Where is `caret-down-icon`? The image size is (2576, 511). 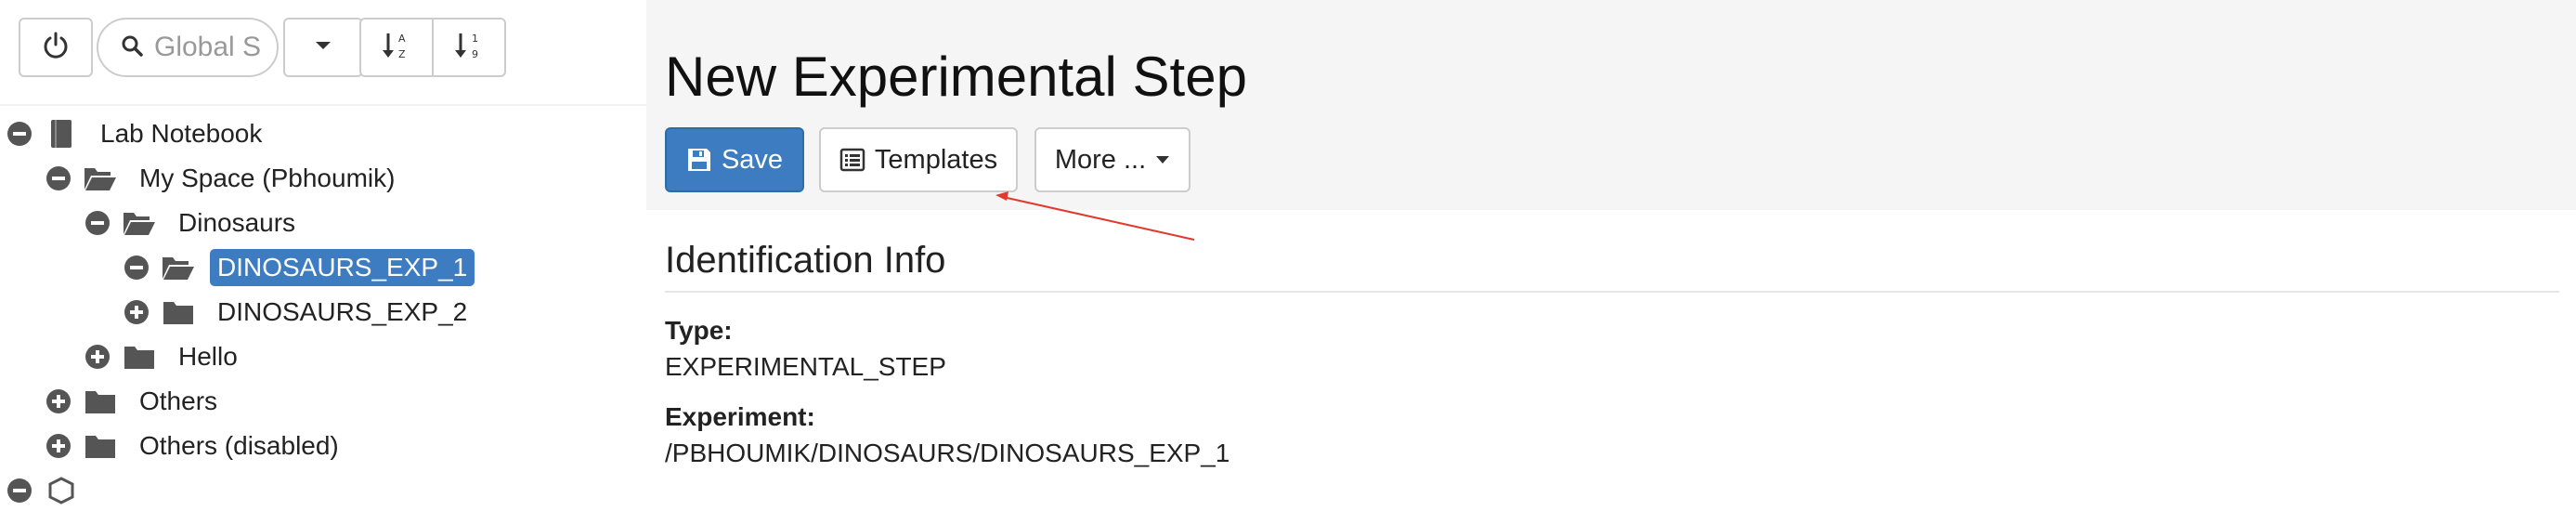
caret-down-icon is located at coordinates (323, 47).